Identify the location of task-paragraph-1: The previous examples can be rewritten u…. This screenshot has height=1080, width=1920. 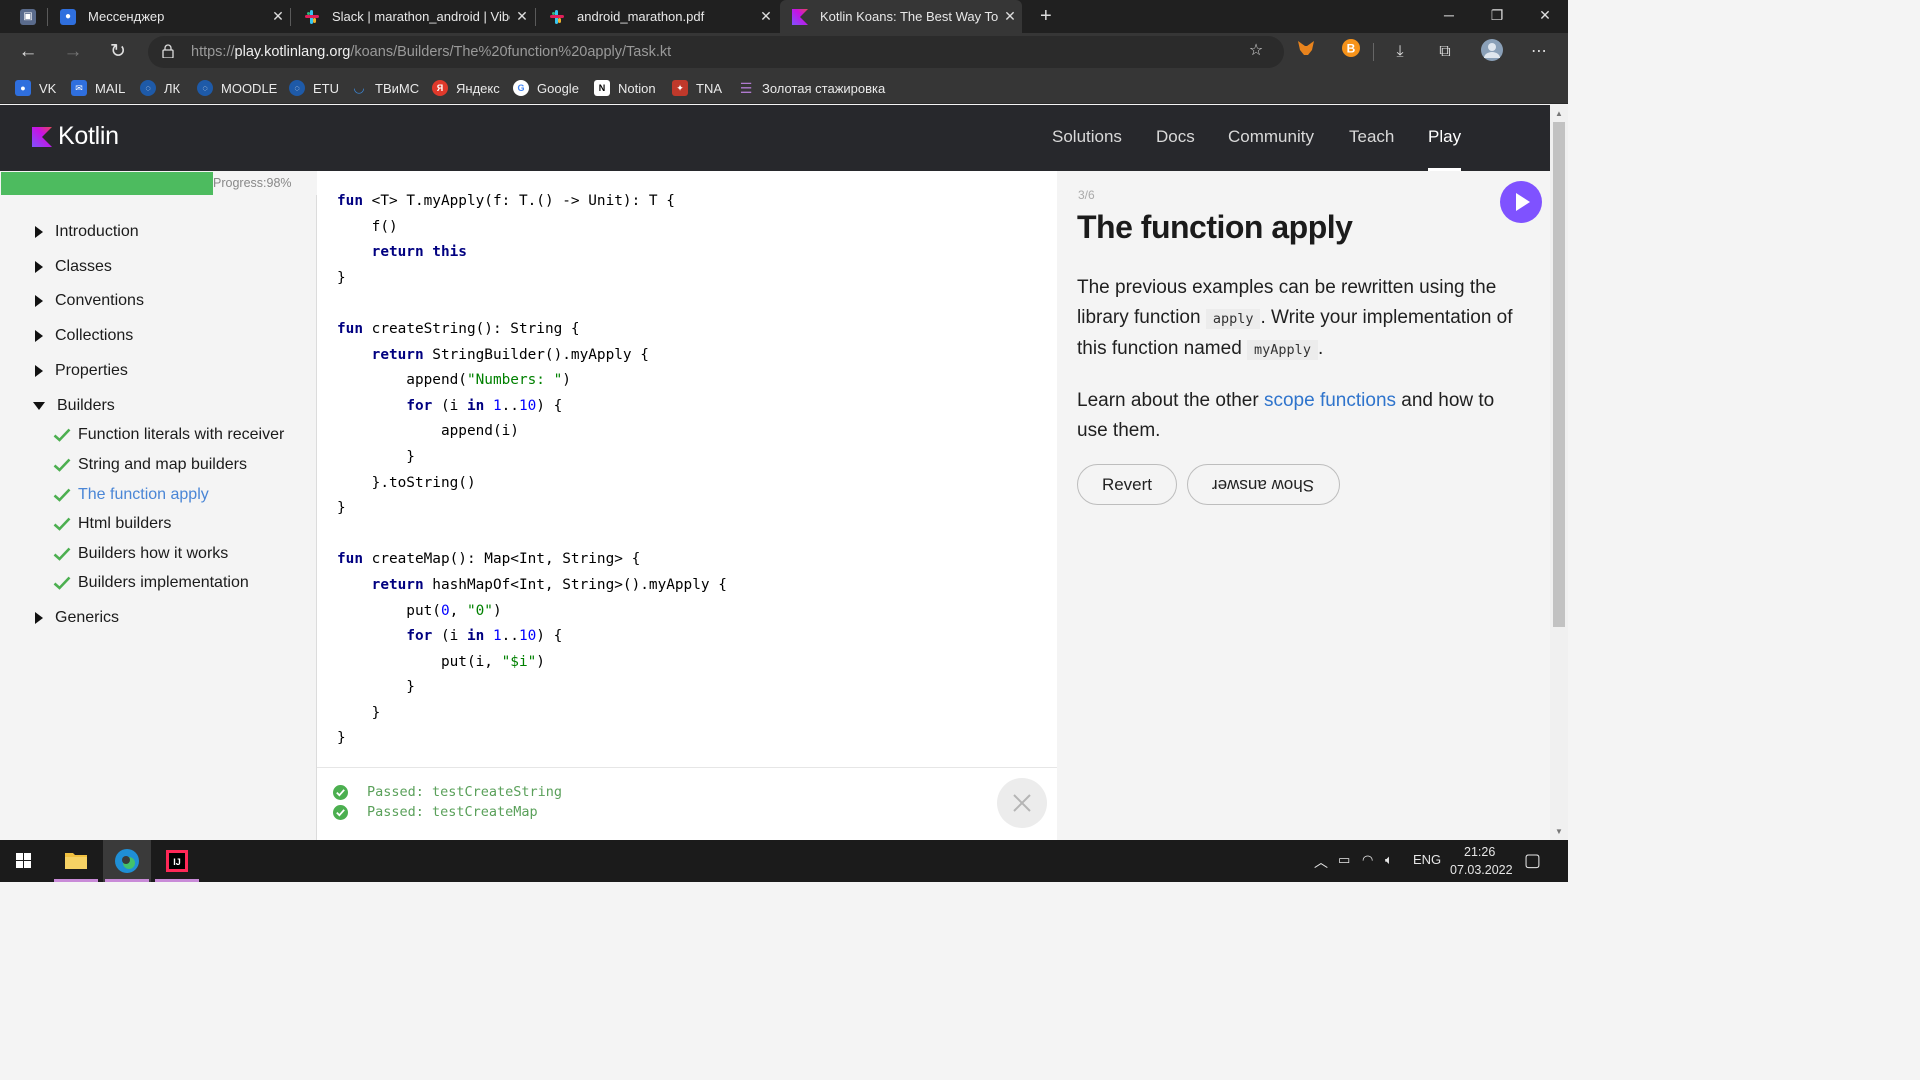
(1295, 318).